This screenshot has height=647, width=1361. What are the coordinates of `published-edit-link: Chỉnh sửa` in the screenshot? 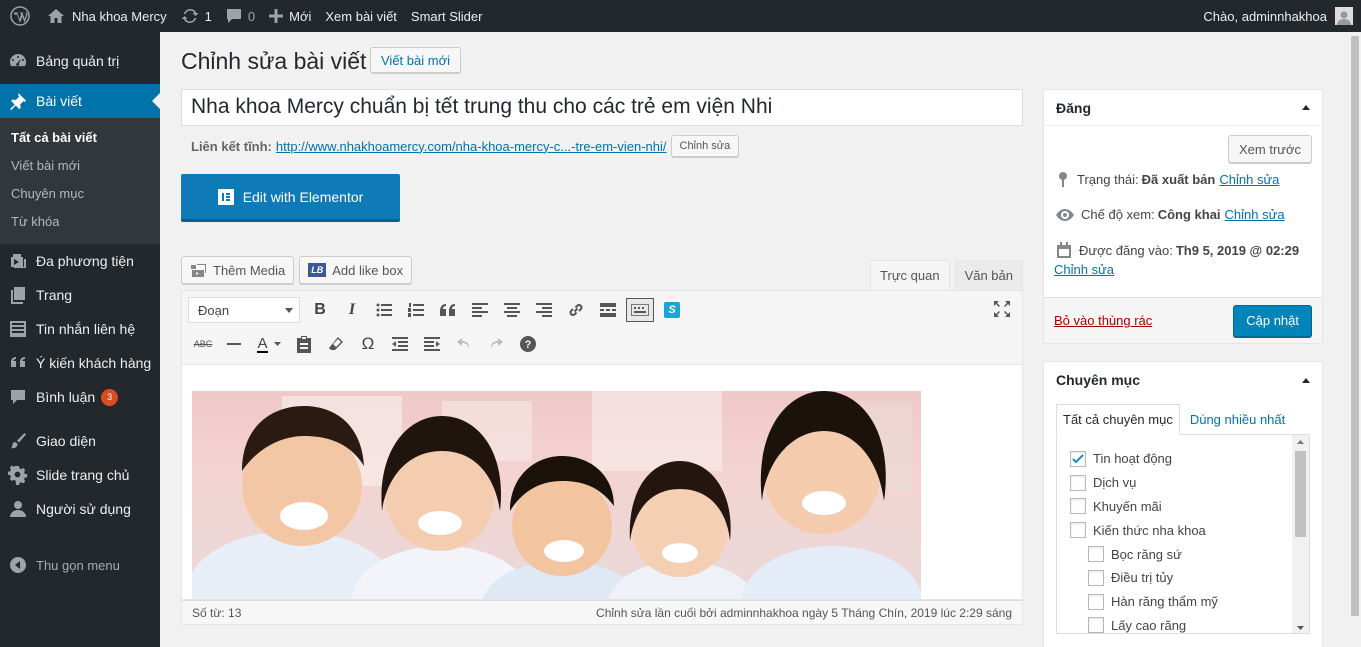 It's located at (1084, 269).